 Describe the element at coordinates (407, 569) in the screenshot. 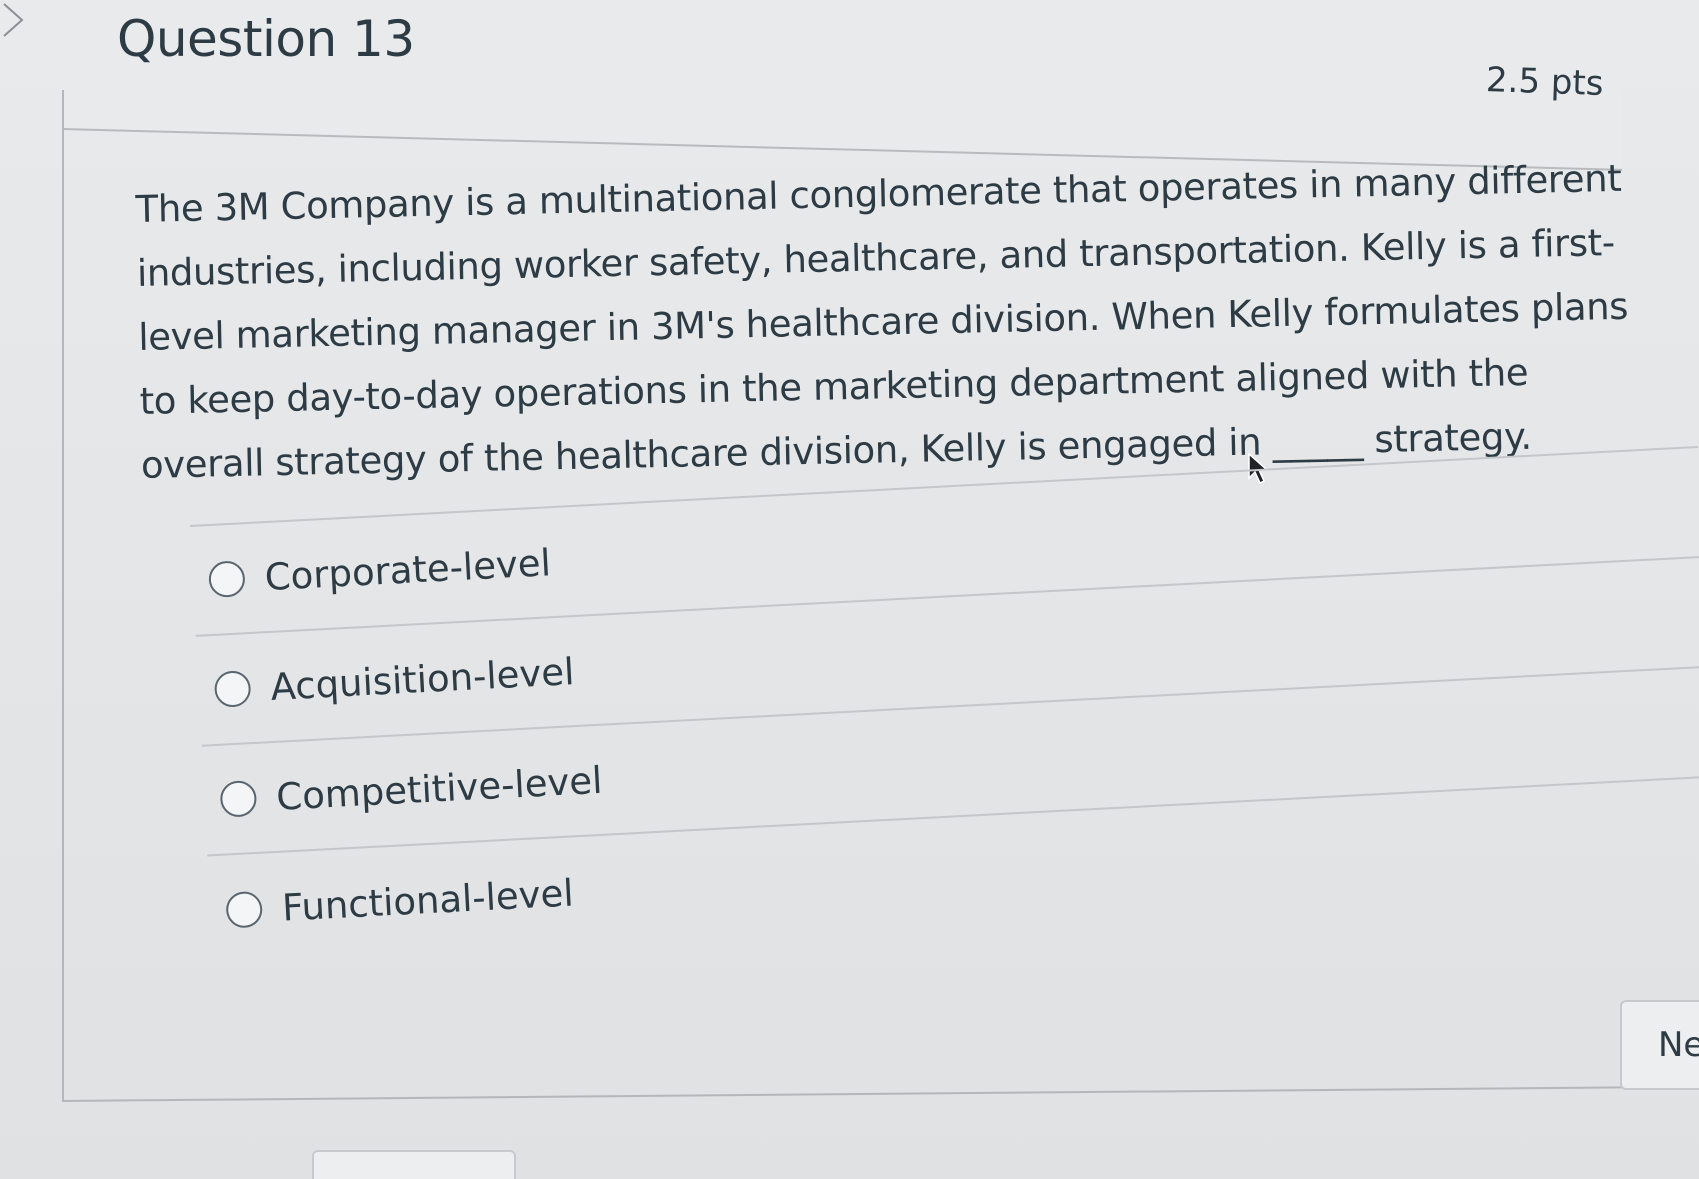

I see `answer-label: Corporate-level` at that location.